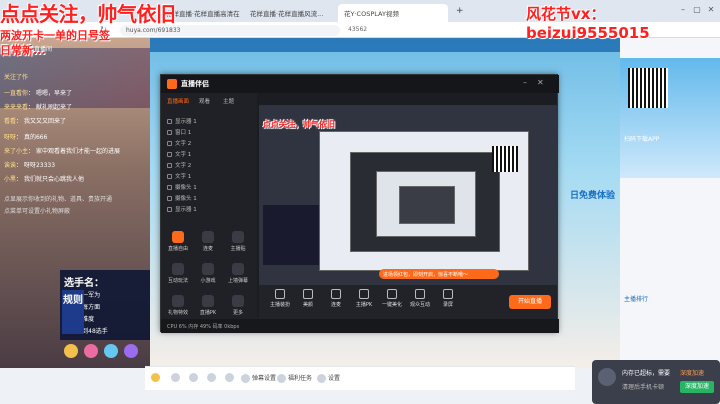  Describe the element at coordinates (448, 298) in the screenshot. I see `toolbar-item: 录屏` at that location.